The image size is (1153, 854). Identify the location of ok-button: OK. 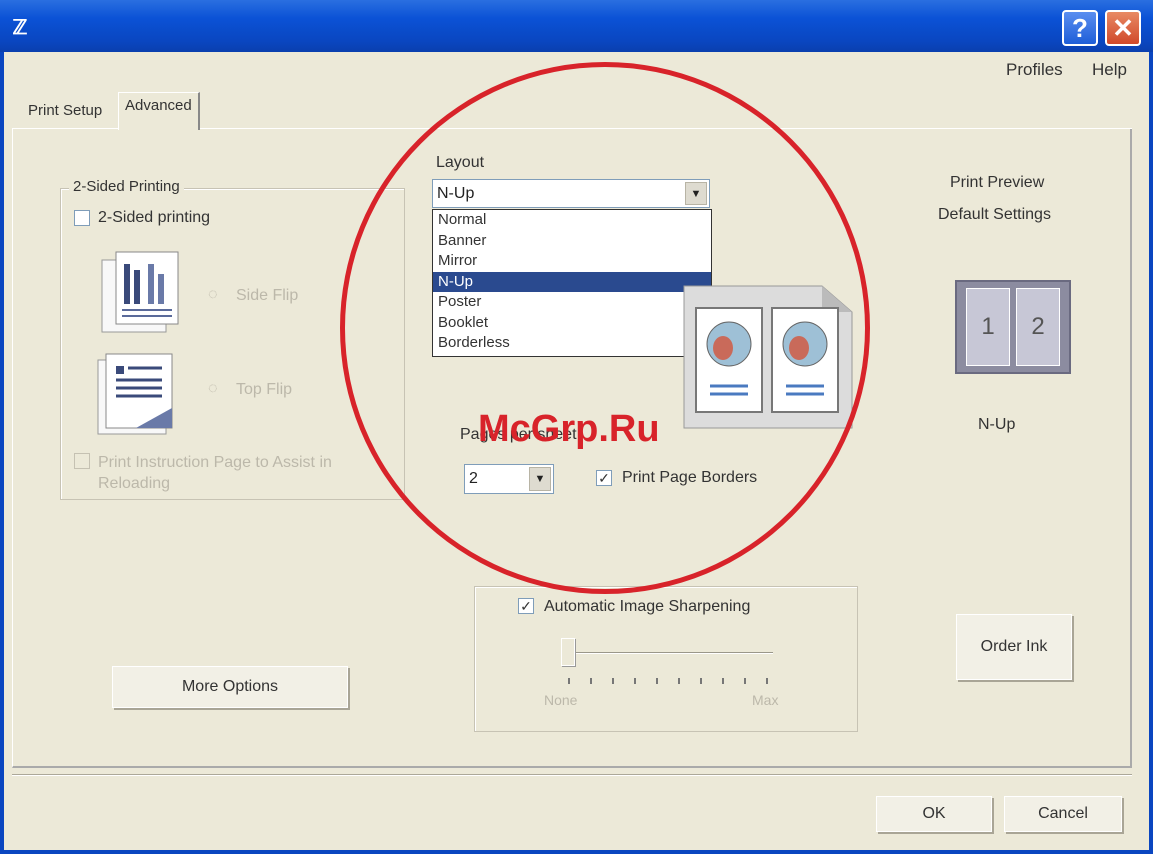
(934, 814).